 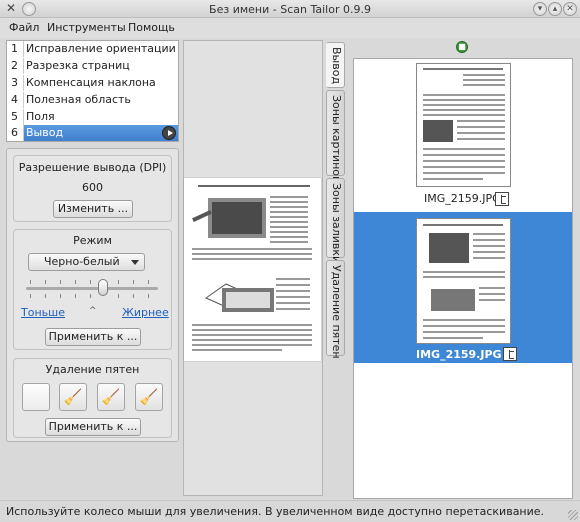 What do you see at coordinates (151, 27) in the screenshot?
I see `menu-help: Помощь` at bounding box center [151, 27].